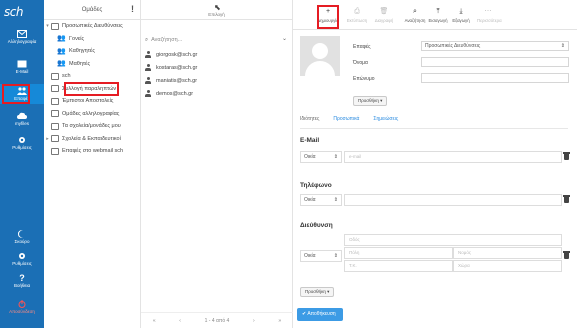 The width and height of the screenshot is (577, 328). I want to click on moon-icon, so click(20, 234).